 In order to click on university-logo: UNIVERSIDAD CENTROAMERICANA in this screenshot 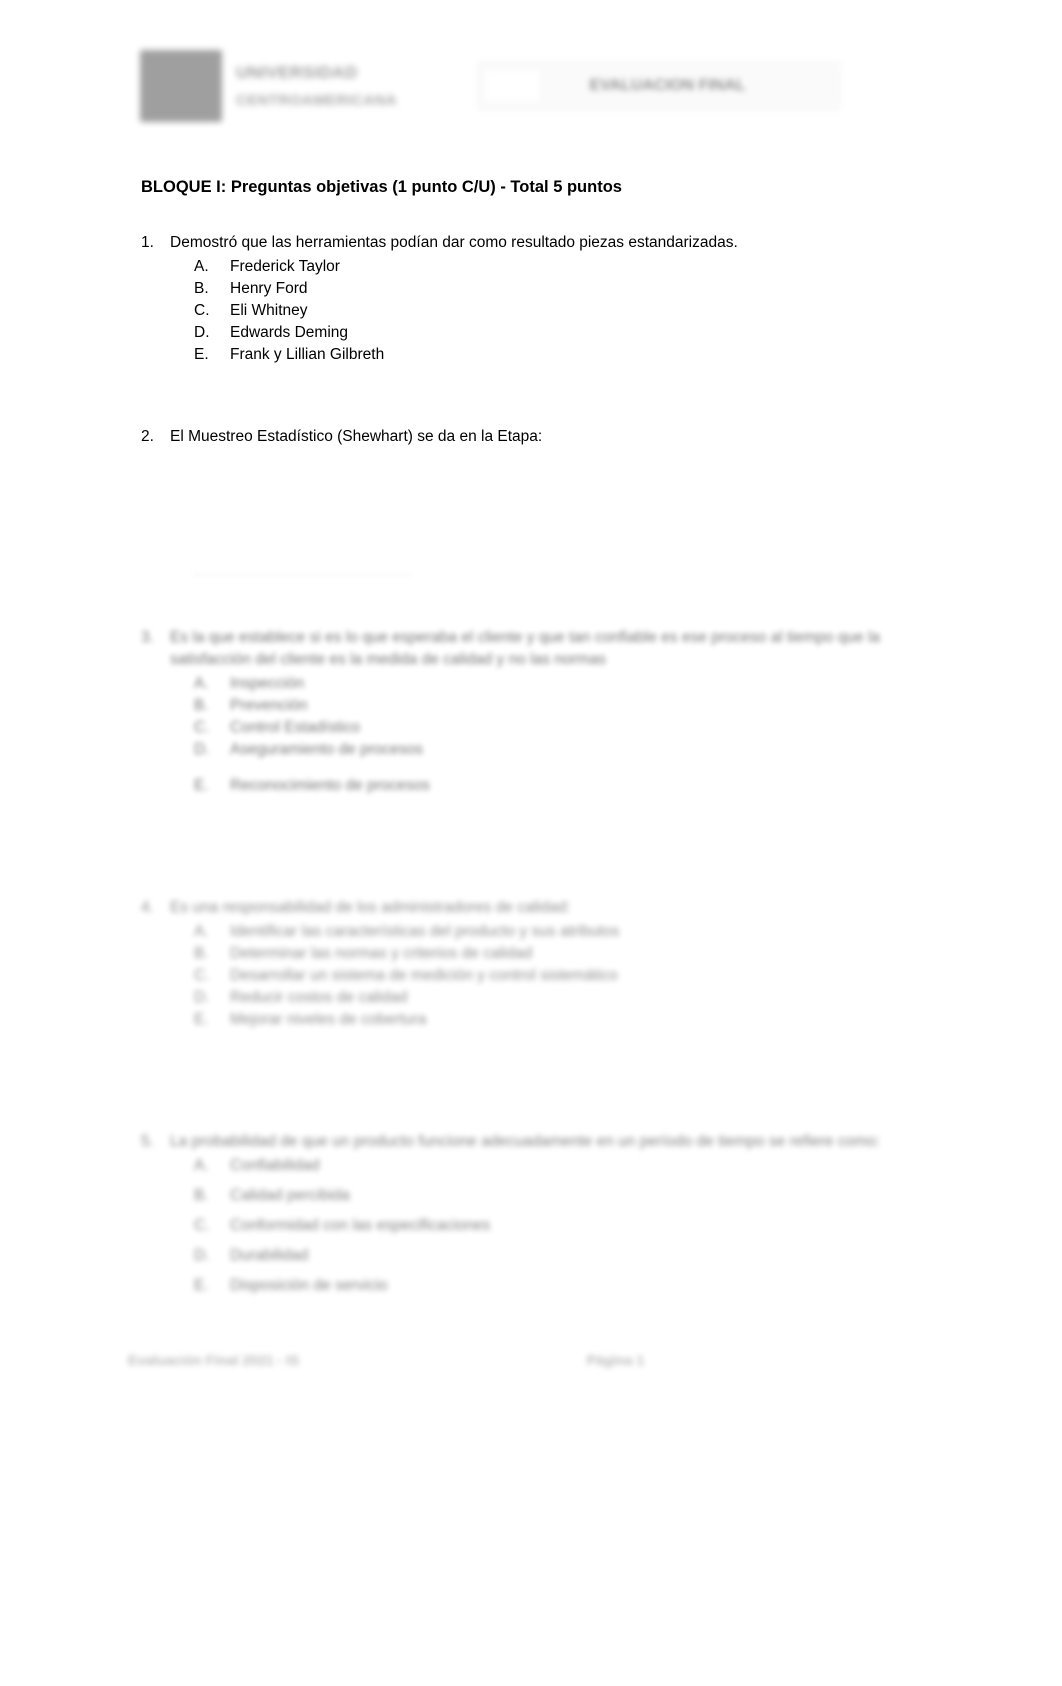, I will do `click(268, 86)`.